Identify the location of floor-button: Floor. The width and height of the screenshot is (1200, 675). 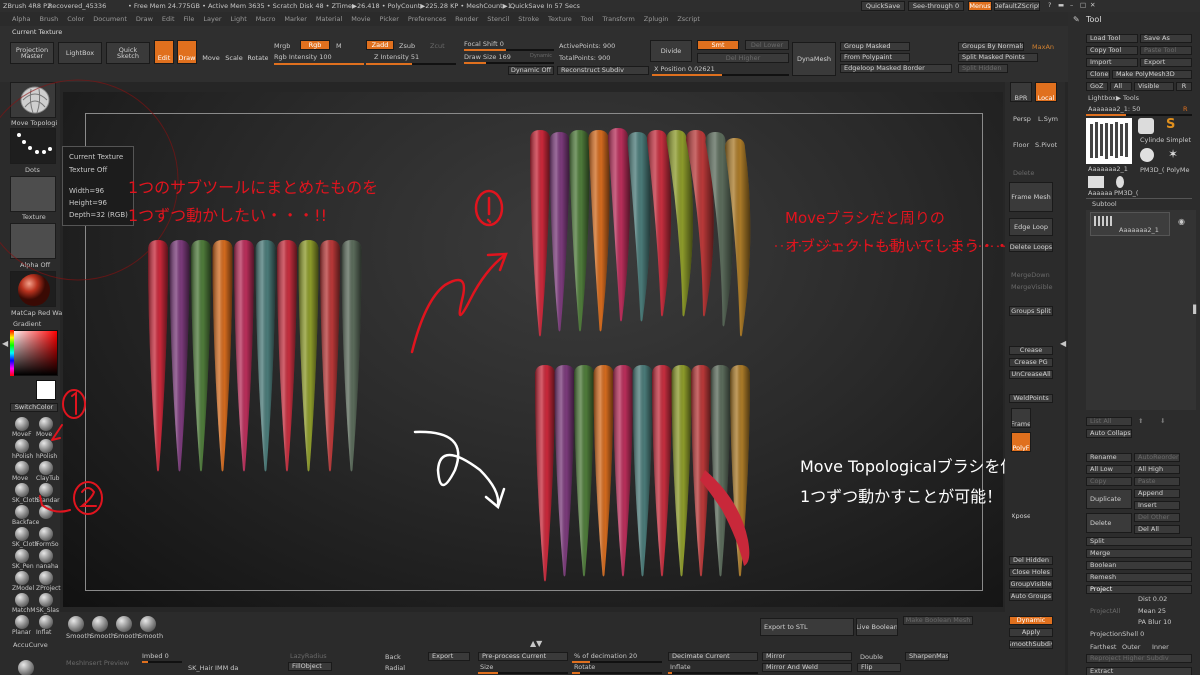
(1021, 145).